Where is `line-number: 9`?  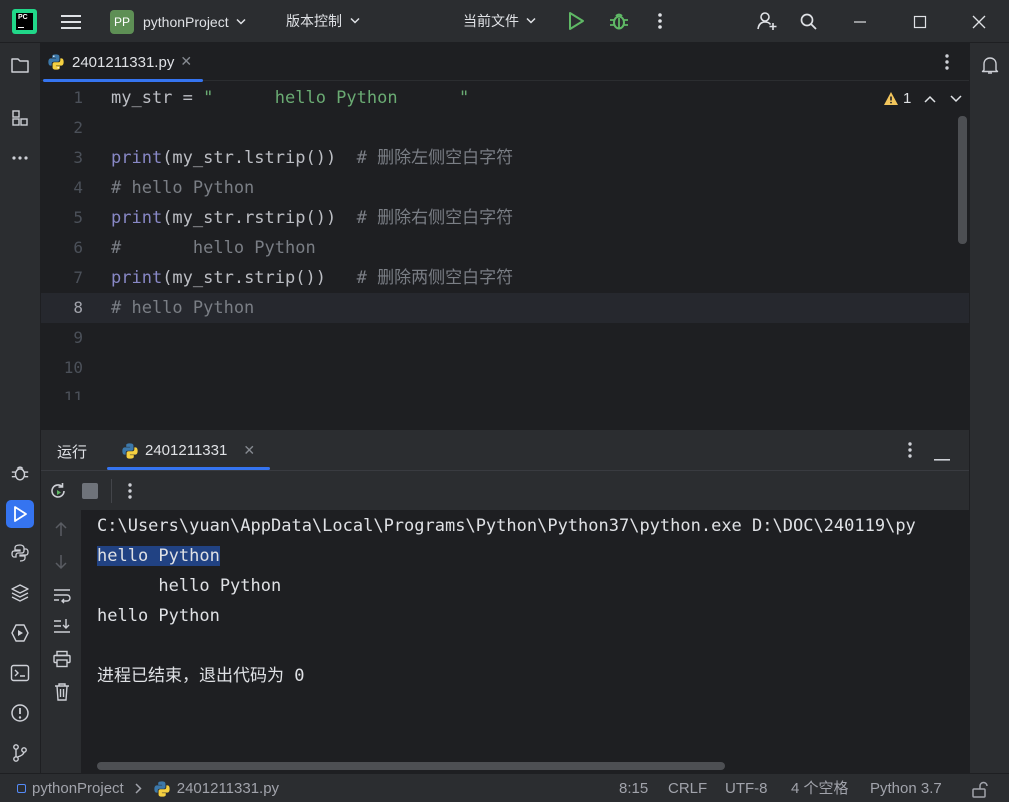 line-number: 9 is located at coordinates (78, 337).